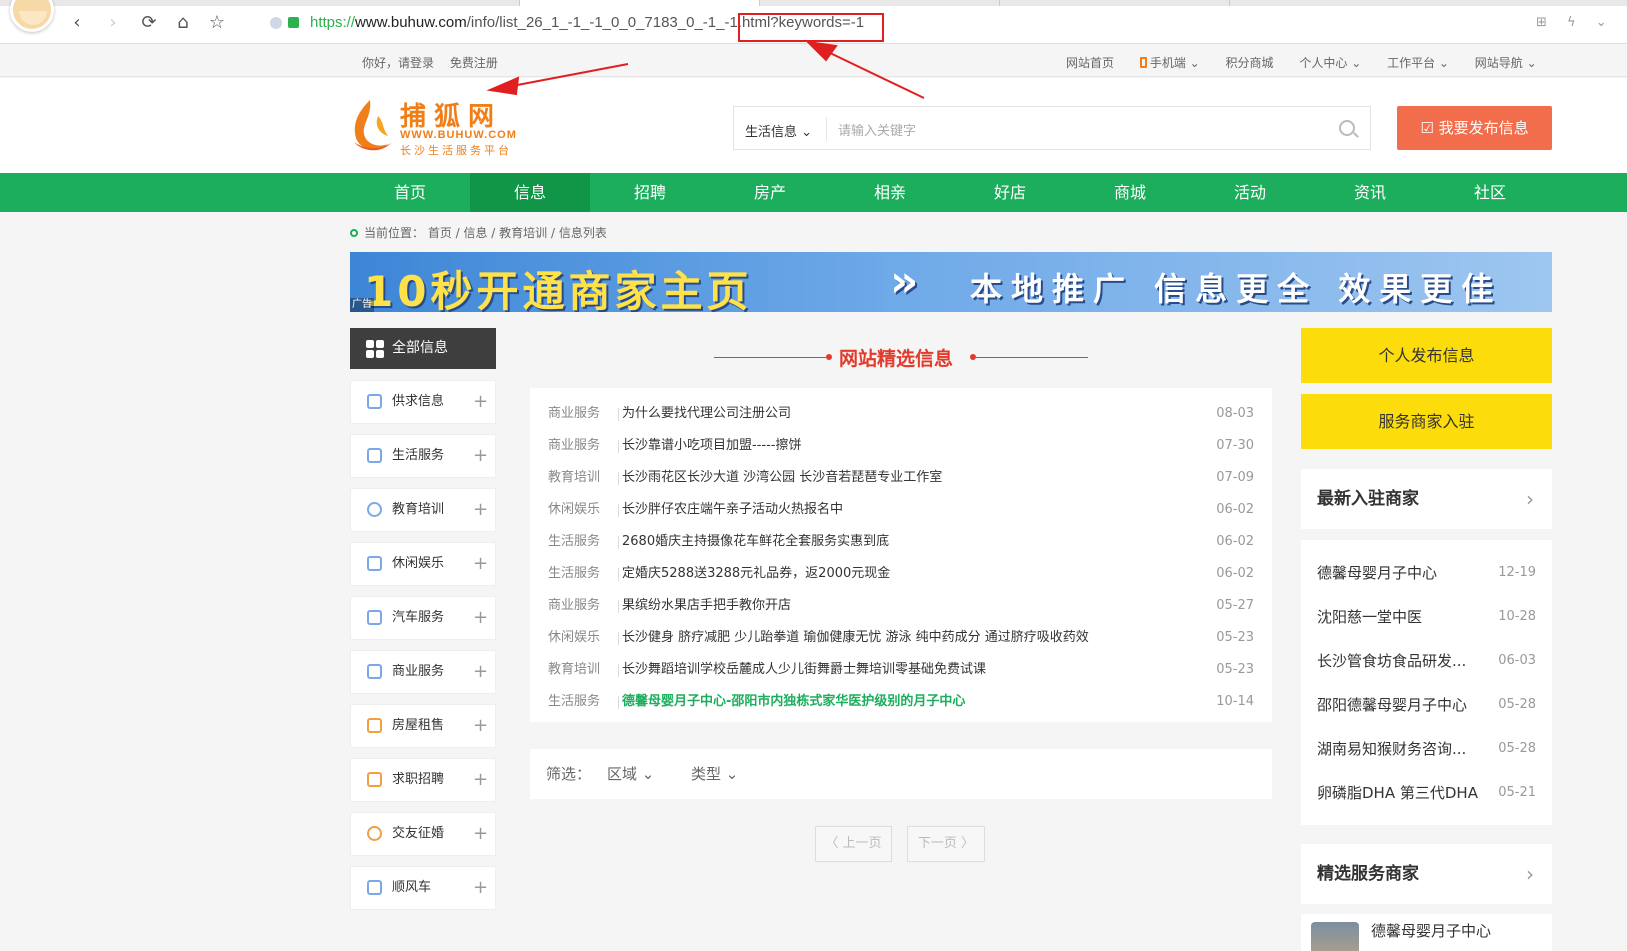 The height and width of the screenshot is (951, 1627). What do you see at coordinates (1400, 617) in the screenshot?
I see `merchant-name: 沈阳慈一堂中医` at bounding box center [1400, 617].